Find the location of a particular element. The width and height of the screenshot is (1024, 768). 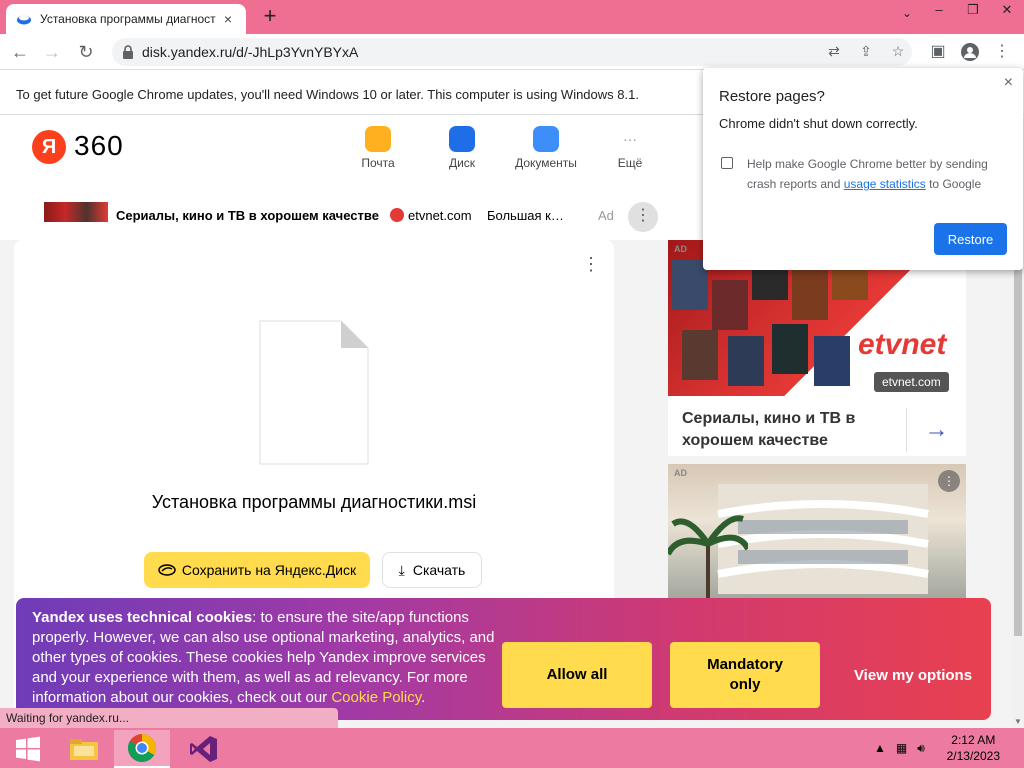

chrome-app is located at coordinates (142, 749).